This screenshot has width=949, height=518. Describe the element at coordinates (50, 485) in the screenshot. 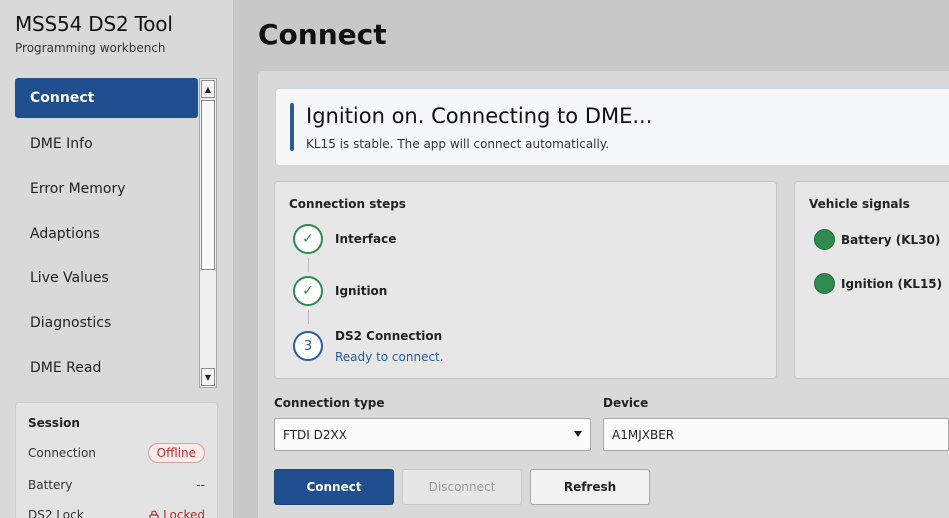

I see `session-battery-label: Battery` at that location.